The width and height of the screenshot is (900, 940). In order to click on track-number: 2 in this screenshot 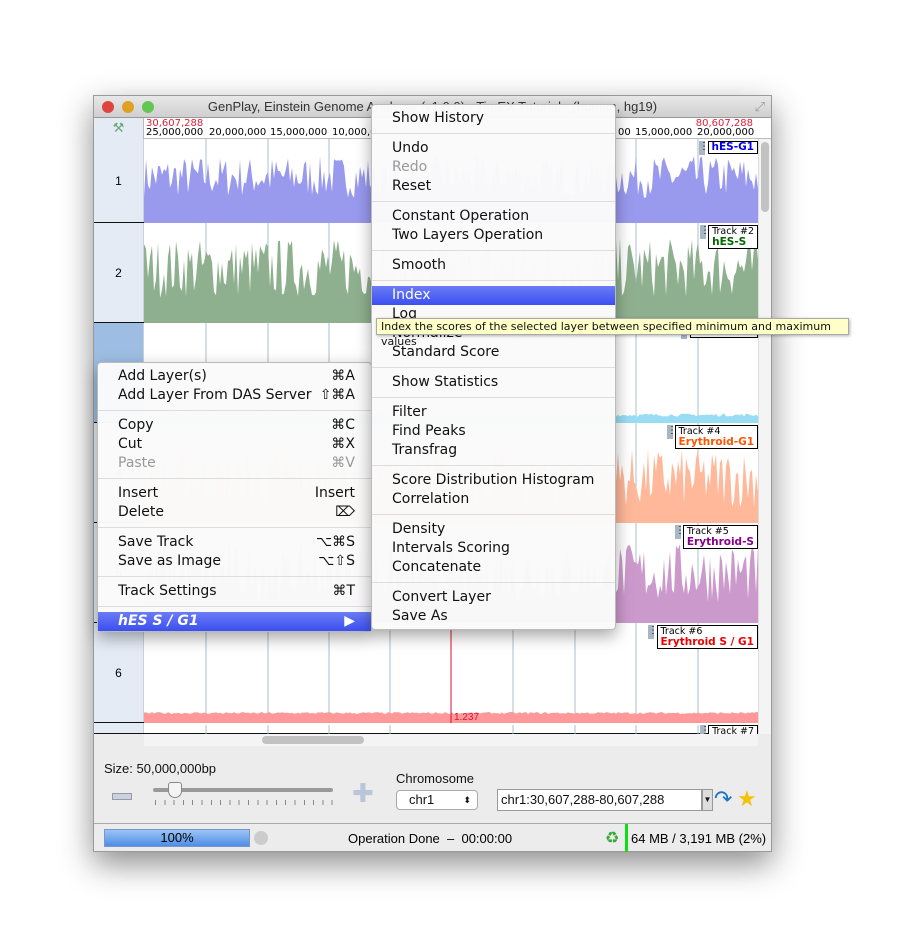, I will do `click(119, 272)`.